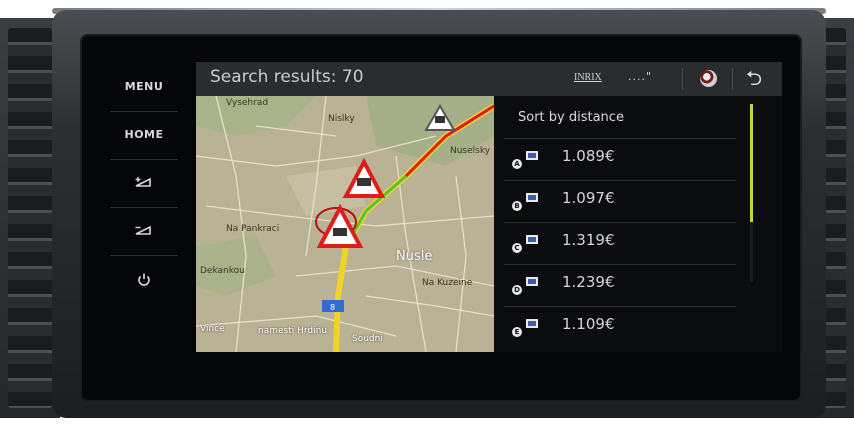 The image size is (854, 430). I want to click on fuel-price: 1.239€, so click(588, 282).